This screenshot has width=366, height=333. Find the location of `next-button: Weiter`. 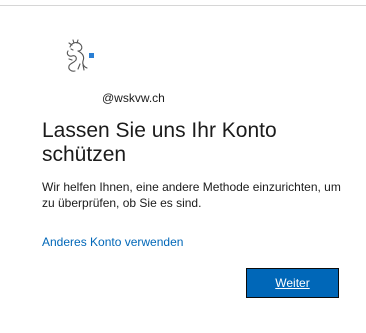

next-button: Weiter is located at coordinates (292, 283).